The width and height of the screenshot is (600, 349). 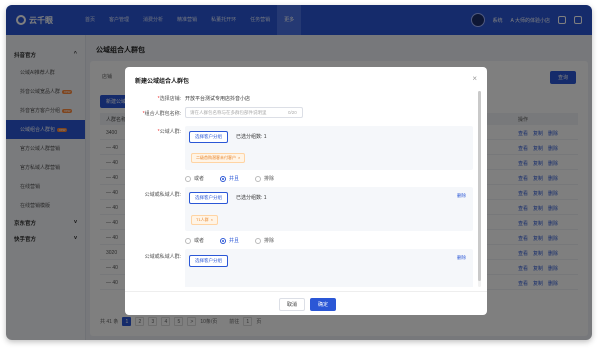 I want to click on store-value: 开放平台测试专用店抖音小店, so click(x=218, y=99).